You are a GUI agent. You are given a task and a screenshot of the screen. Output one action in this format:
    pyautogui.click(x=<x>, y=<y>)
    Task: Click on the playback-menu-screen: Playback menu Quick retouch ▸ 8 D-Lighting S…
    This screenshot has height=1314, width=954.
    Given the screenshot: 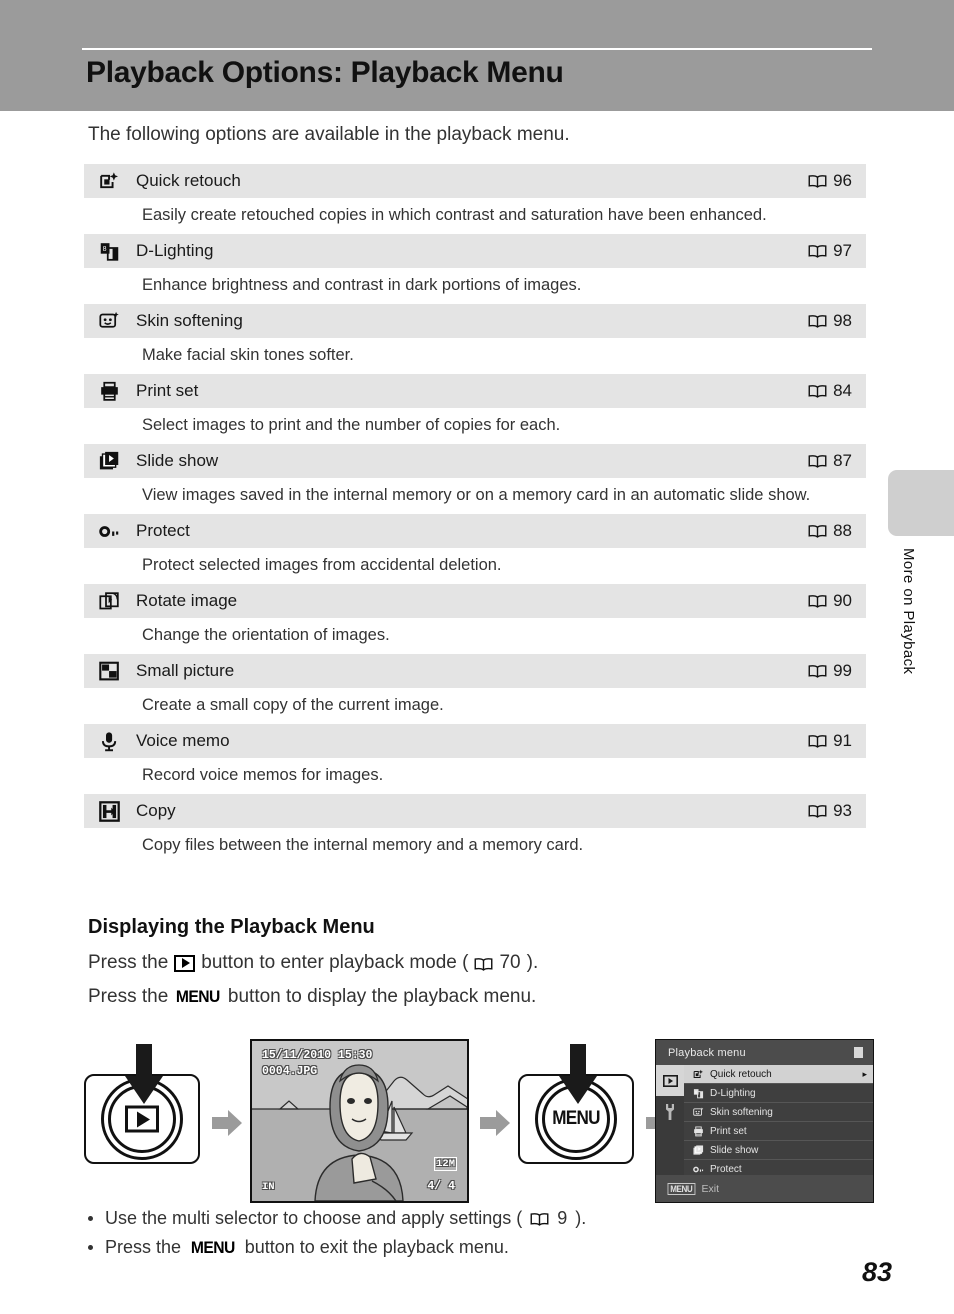 What is the action you would take?
    pyautogui.click(x=764, y=1121)
    